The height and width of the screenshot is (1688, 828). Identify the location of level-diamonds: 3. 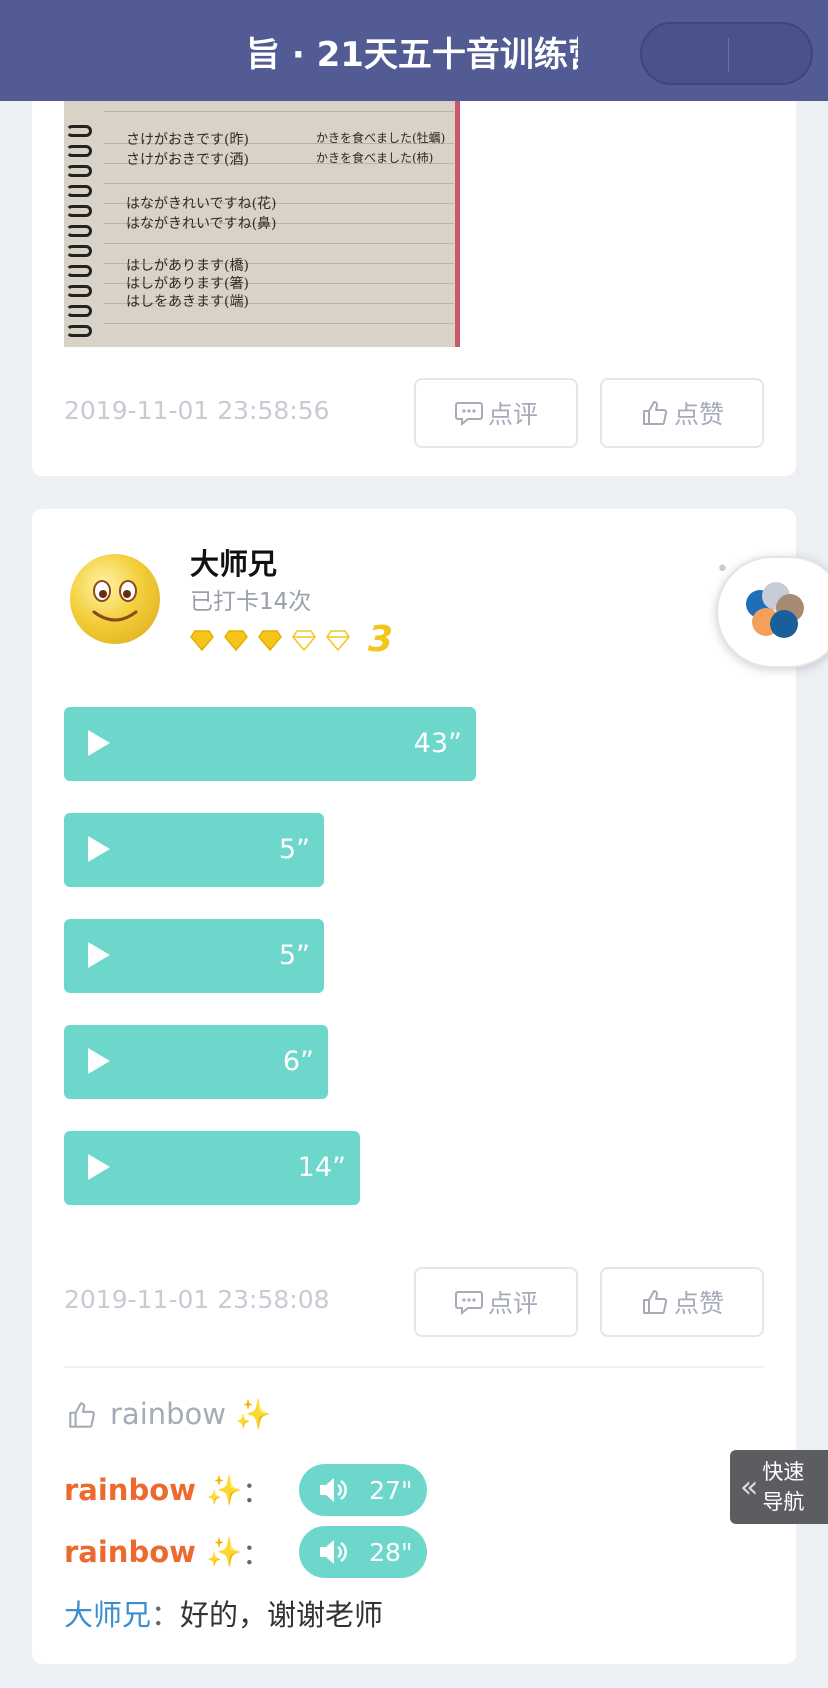
(291, 640).